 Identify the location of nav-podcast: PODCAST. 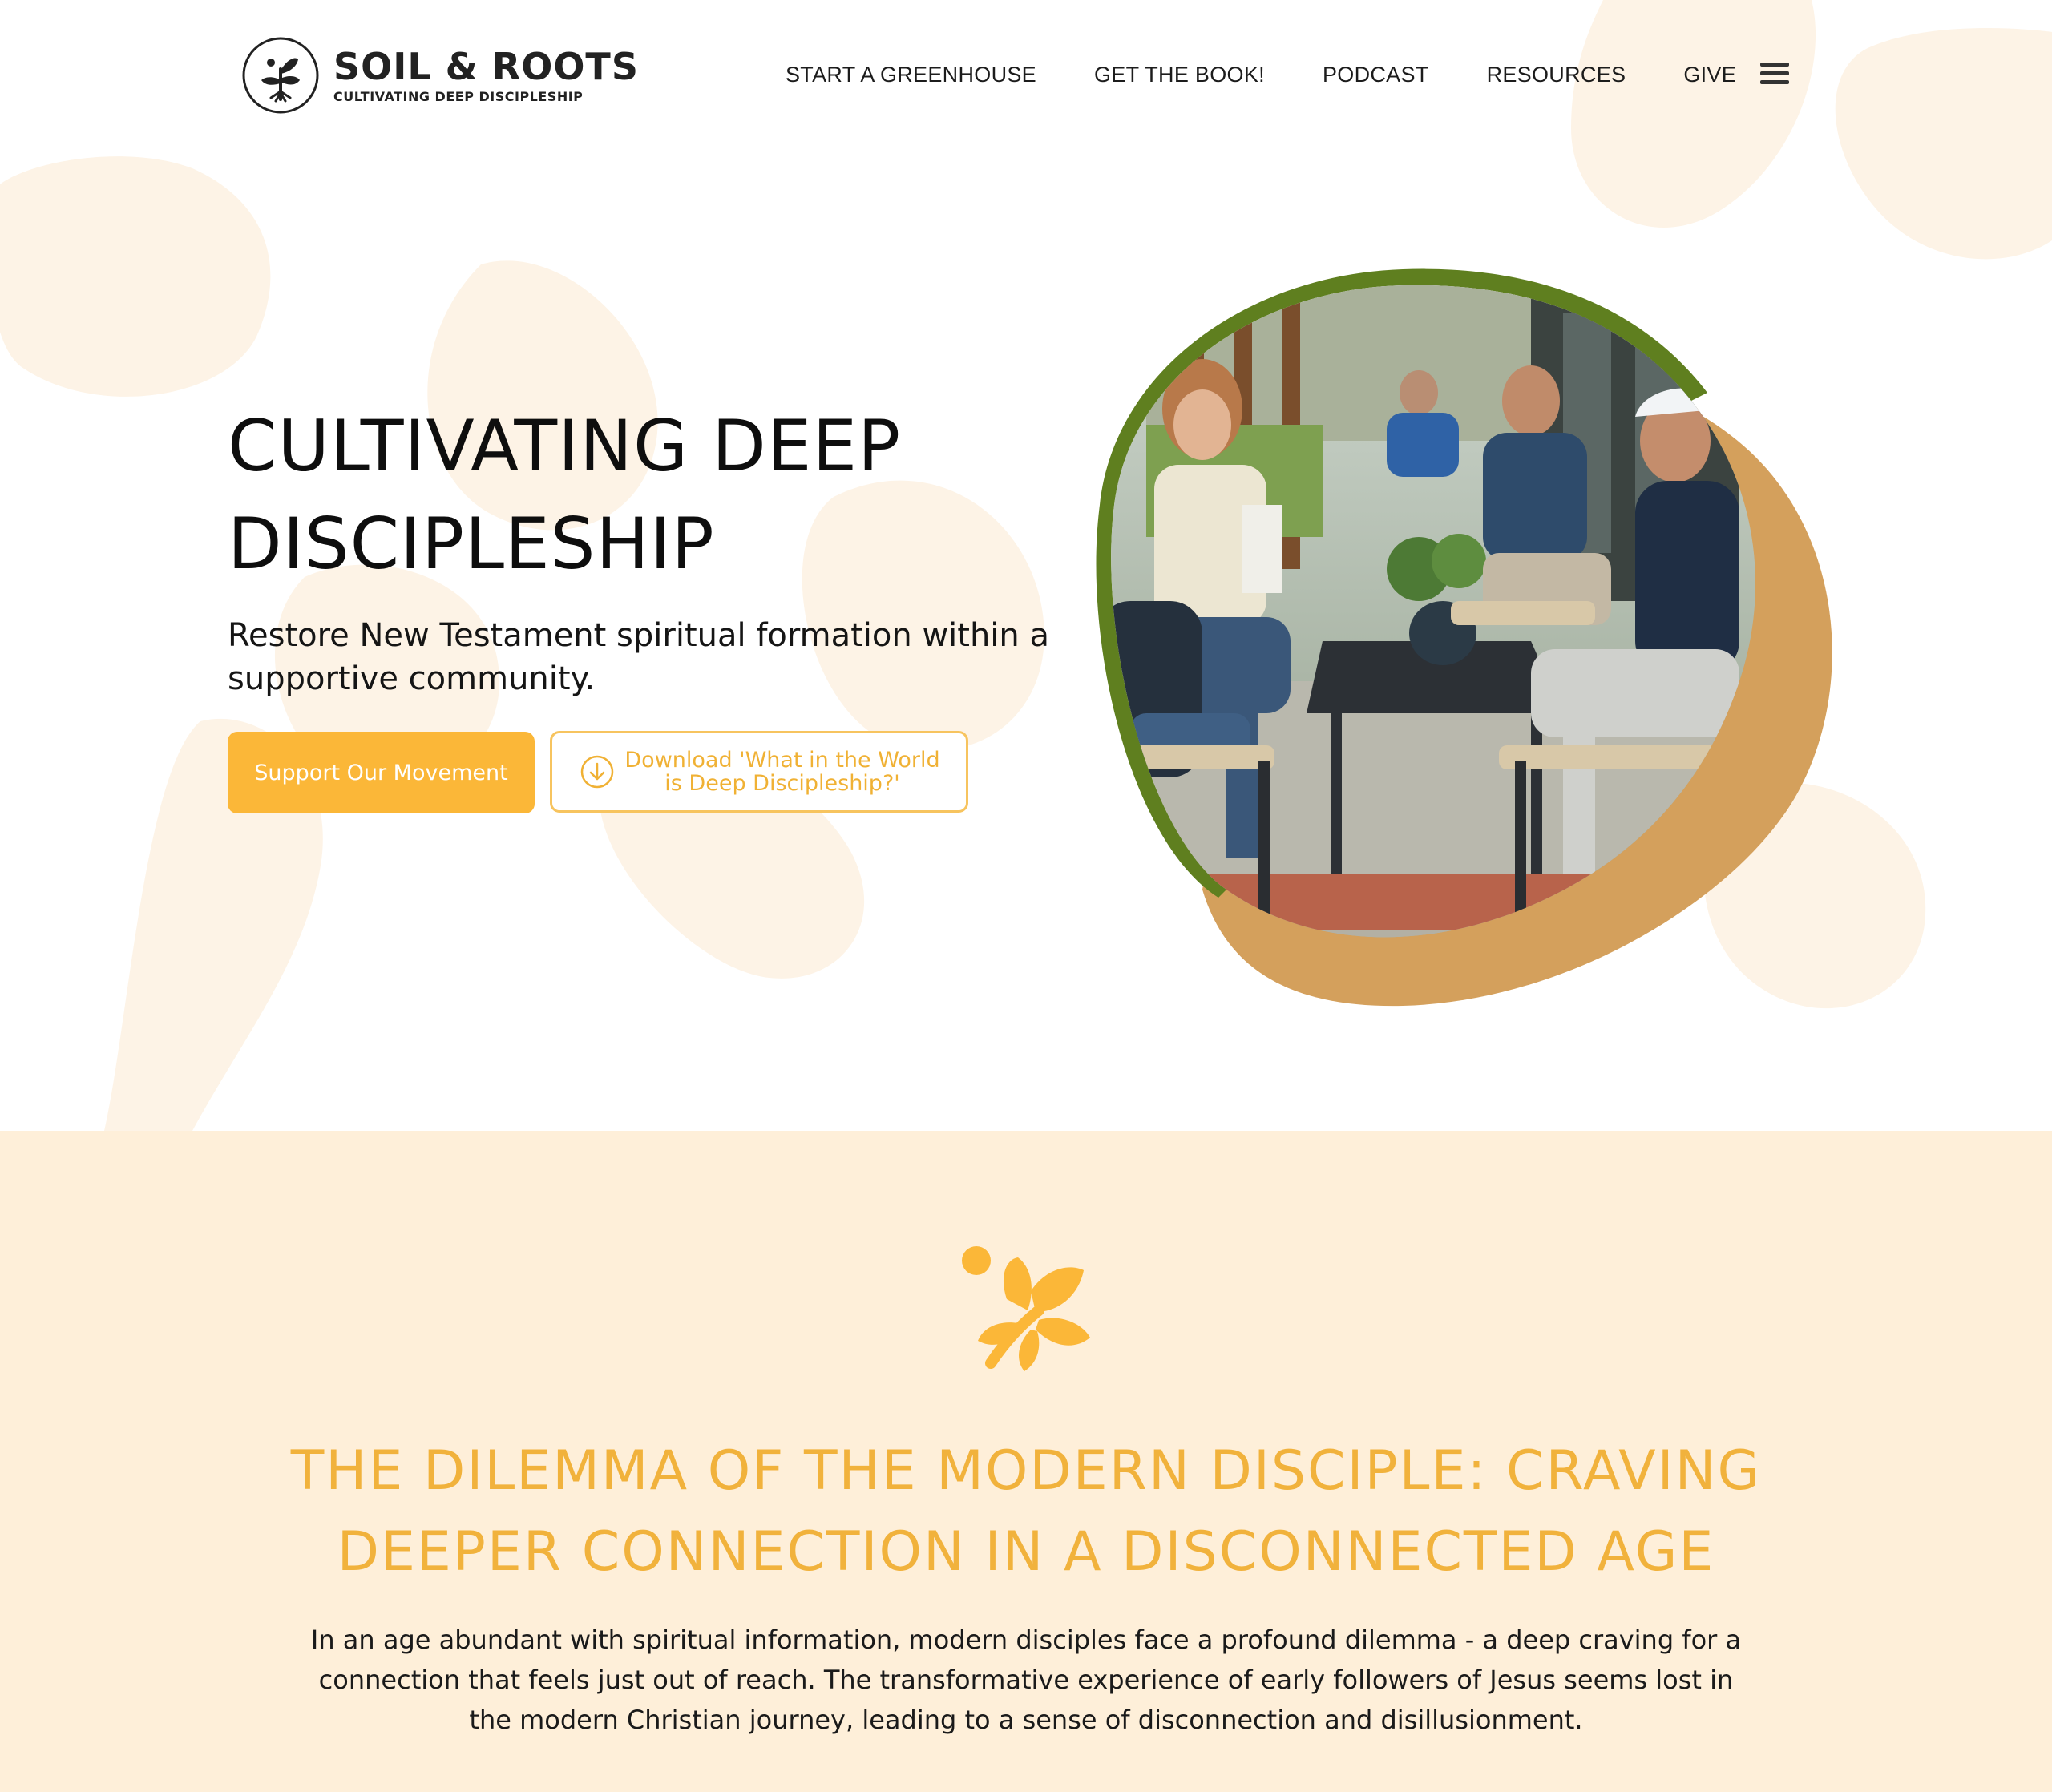
(1376, 74).